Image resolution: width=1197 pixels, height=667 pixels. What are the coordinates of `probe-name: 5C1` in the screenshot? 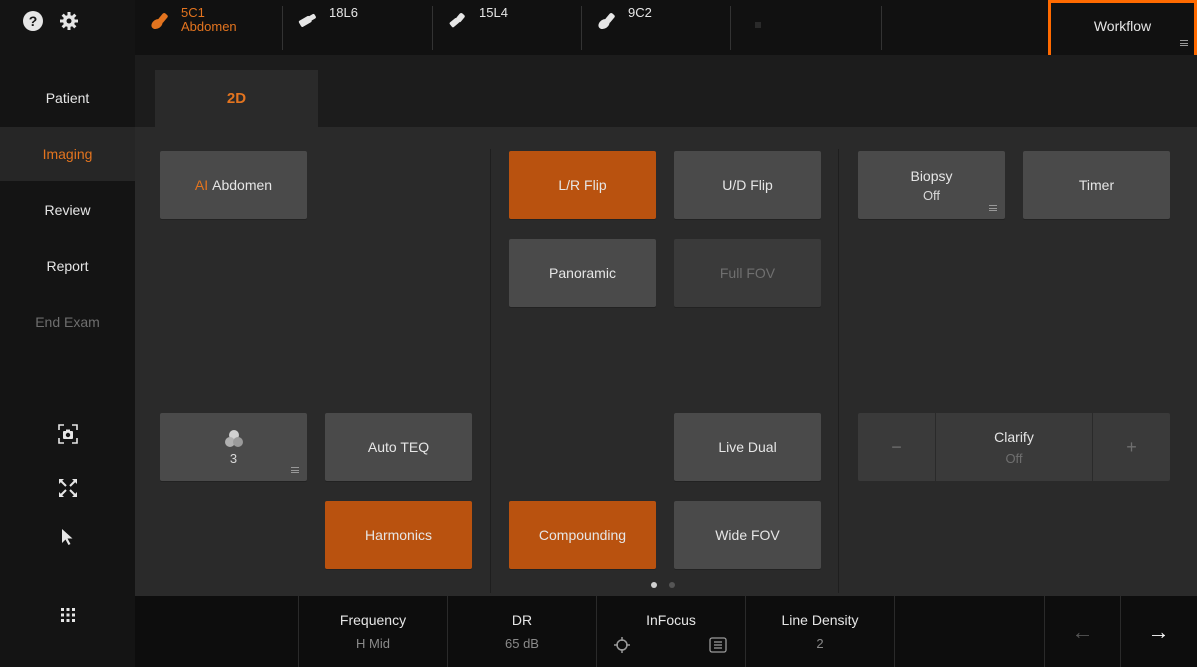 It's located at (193, 12).